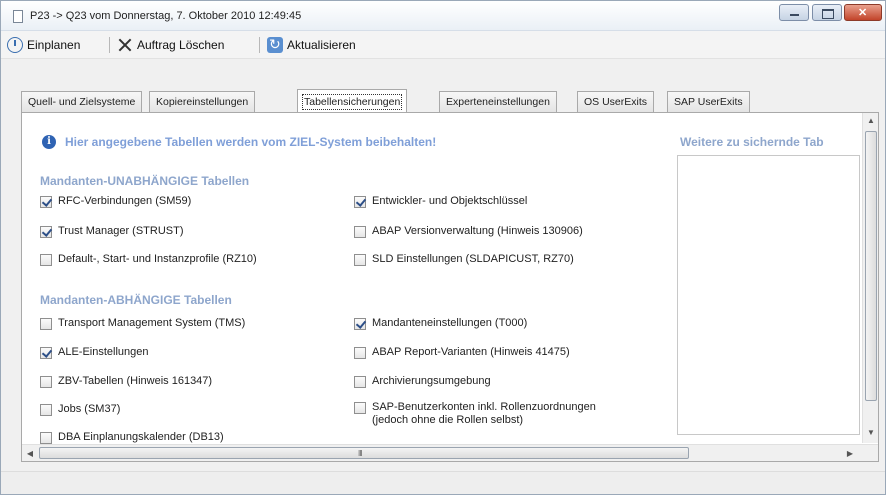 The image size is (886, 495). What do you see at coordinates (827, 12) in the screenshot?
I see `maximize-button` at bounding box center [827, 12].